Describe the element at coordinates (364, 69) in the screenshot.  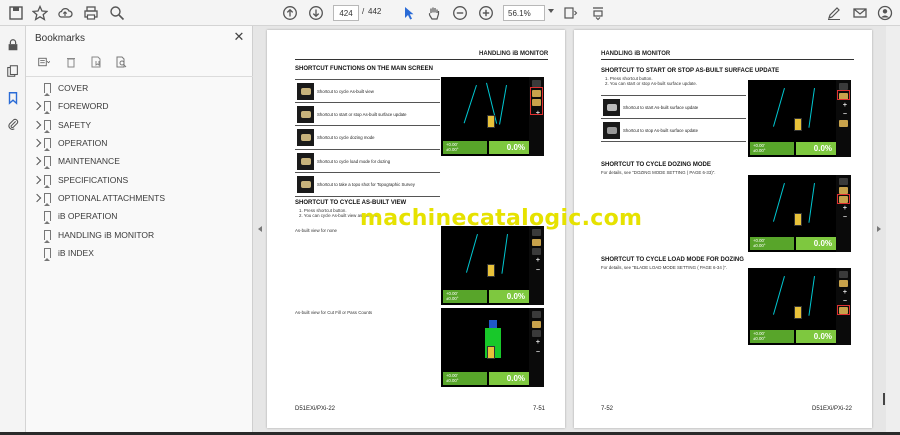
I see `section-title: SHORTCUT FUNCTIONS ON THE MAIN SCREEN` at that location.